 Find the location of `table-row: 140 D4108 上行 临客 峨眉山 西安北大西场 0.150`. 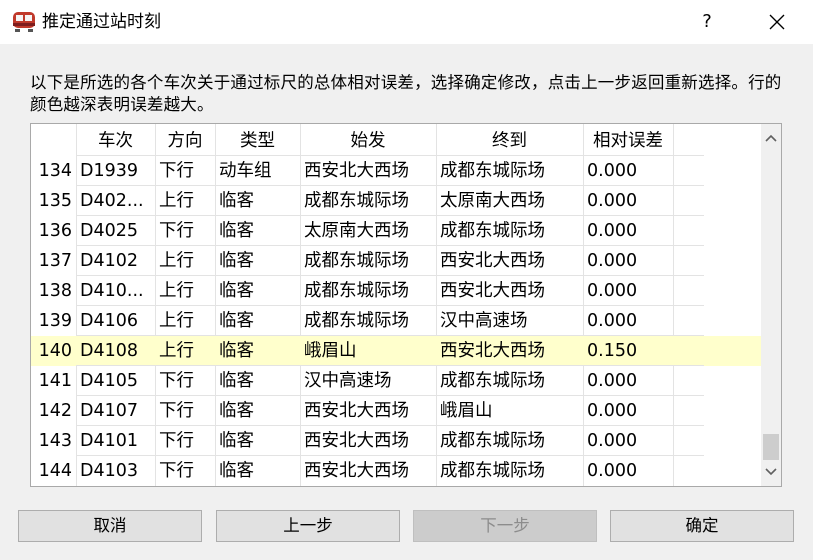

table-row: 140 D4108 上行 临客 峨眉山 西安北大西场 0.150 is located at coordinates (396, 351).